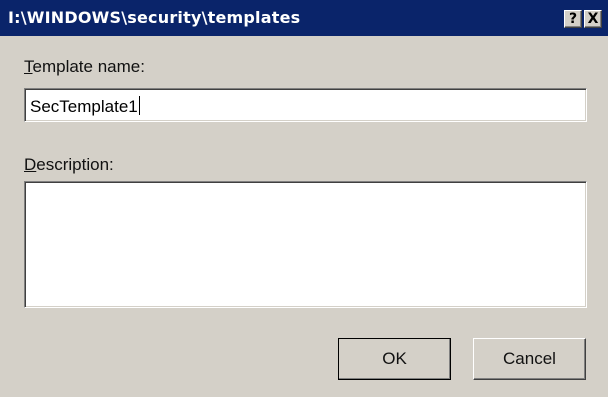 Image resolution: width=608 pixels, height=397 pixels. Describe the element at coordinates (88, 66) in the screenshot. I see `template-name-label-text: emplate name:` at that location.